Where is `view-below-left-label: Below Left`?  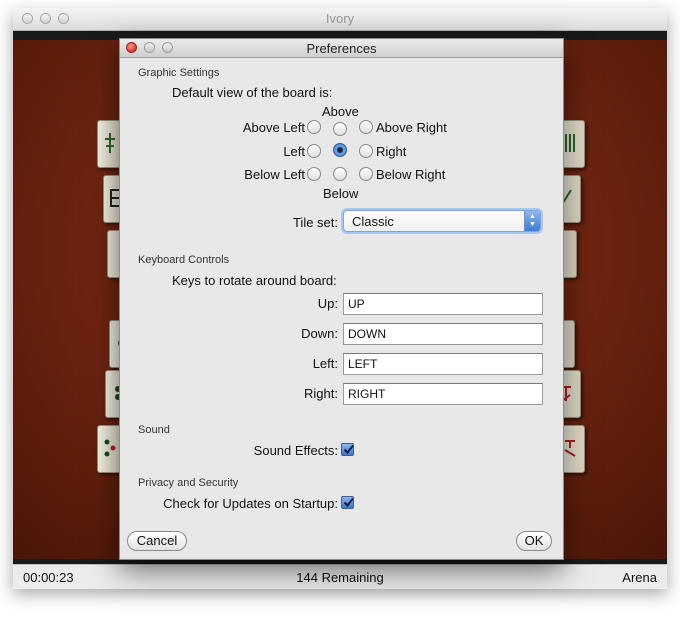 view-below-left-label: Below Left is located at coordinates (274, 174).